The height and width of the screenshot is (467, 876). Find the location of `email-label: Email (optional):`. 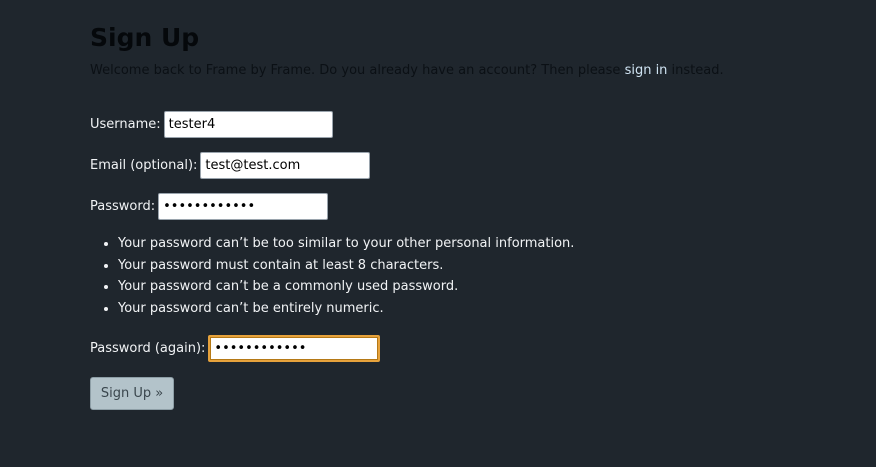

email-label: Email (optional): is located at coordinates (144, 165).